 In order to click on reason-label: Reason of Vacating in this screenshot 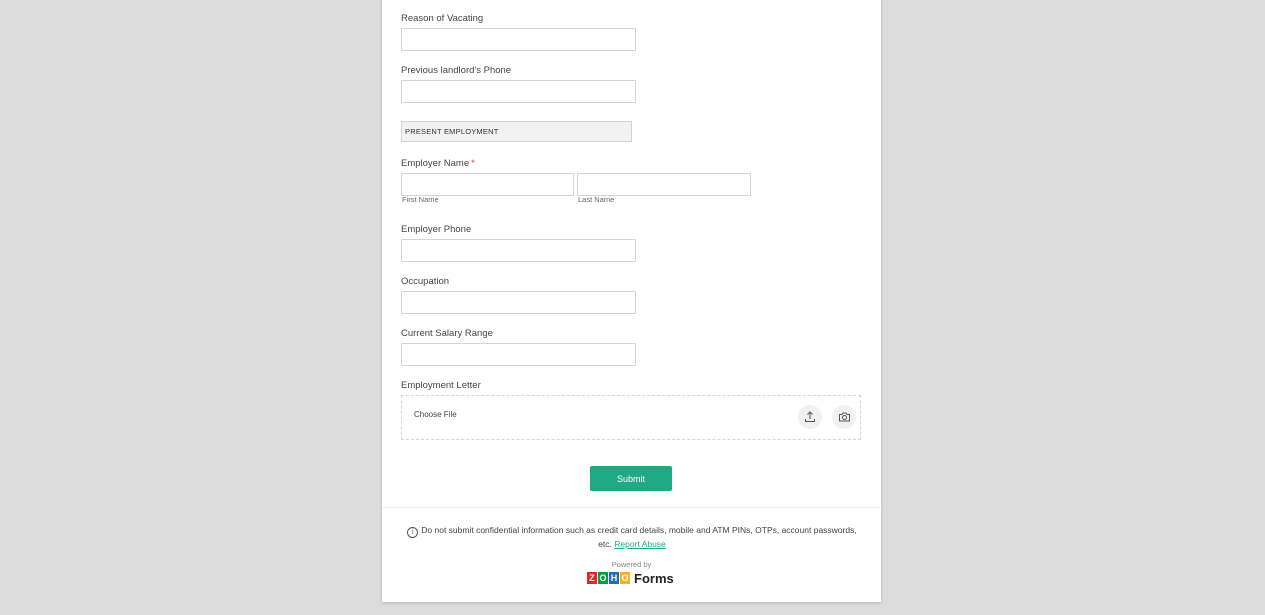, I will do `click(442, 18)`.